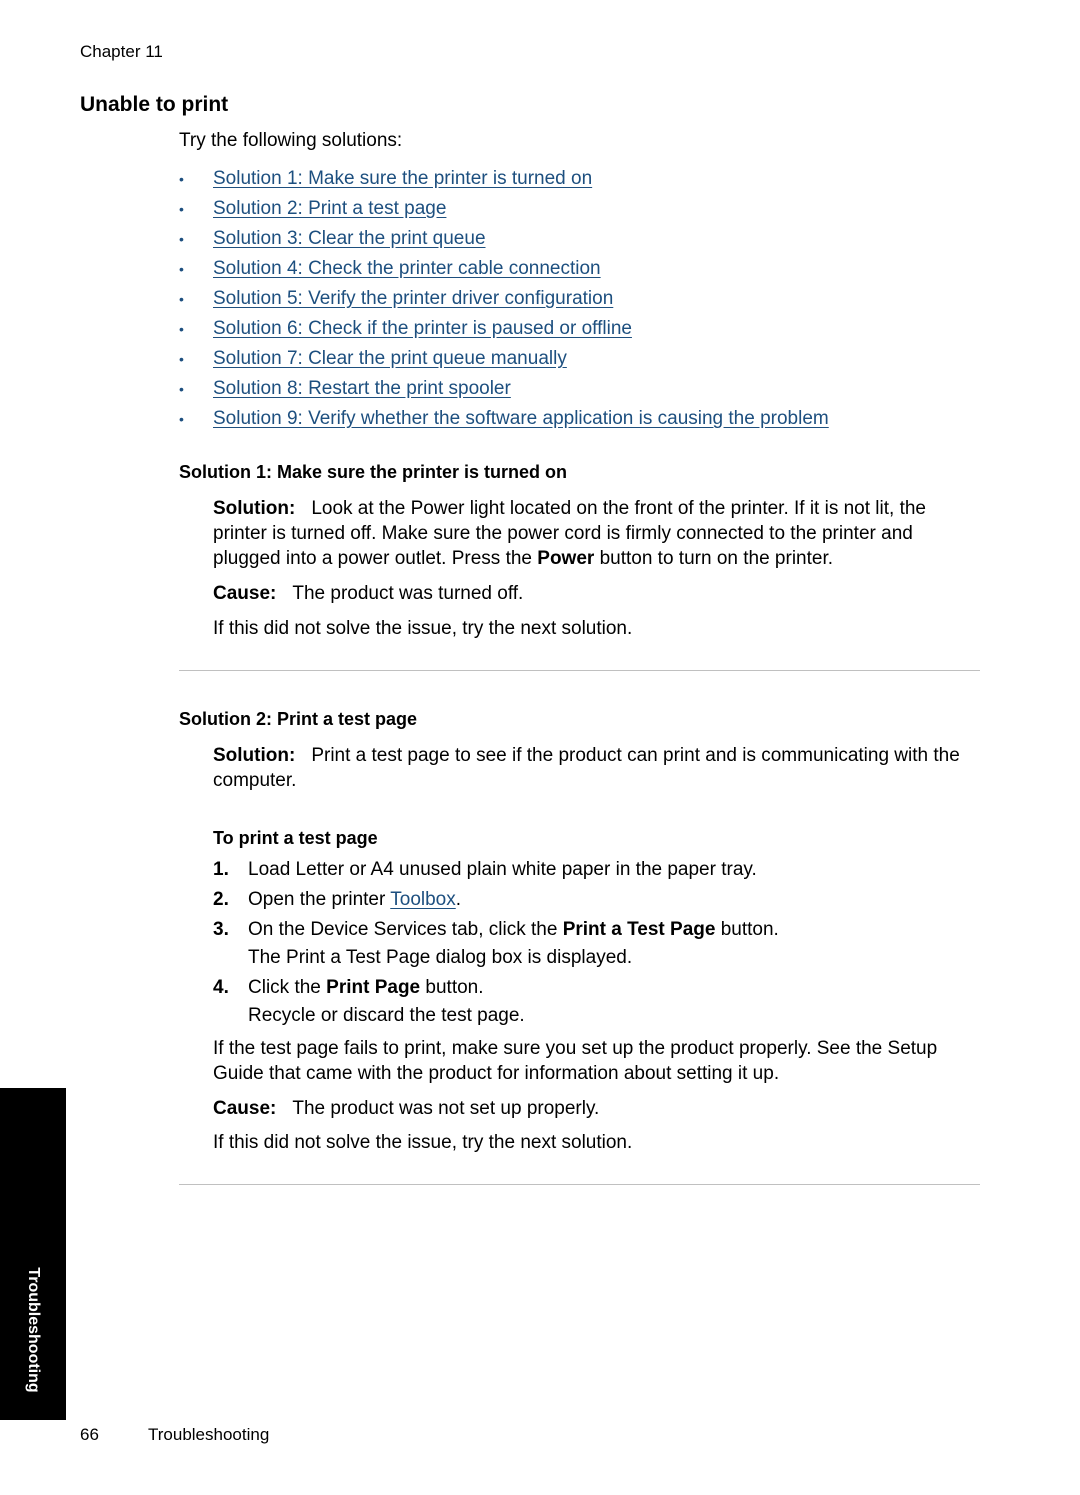  I want to click on procedure-heading: To print a test page, so click(295, 838).